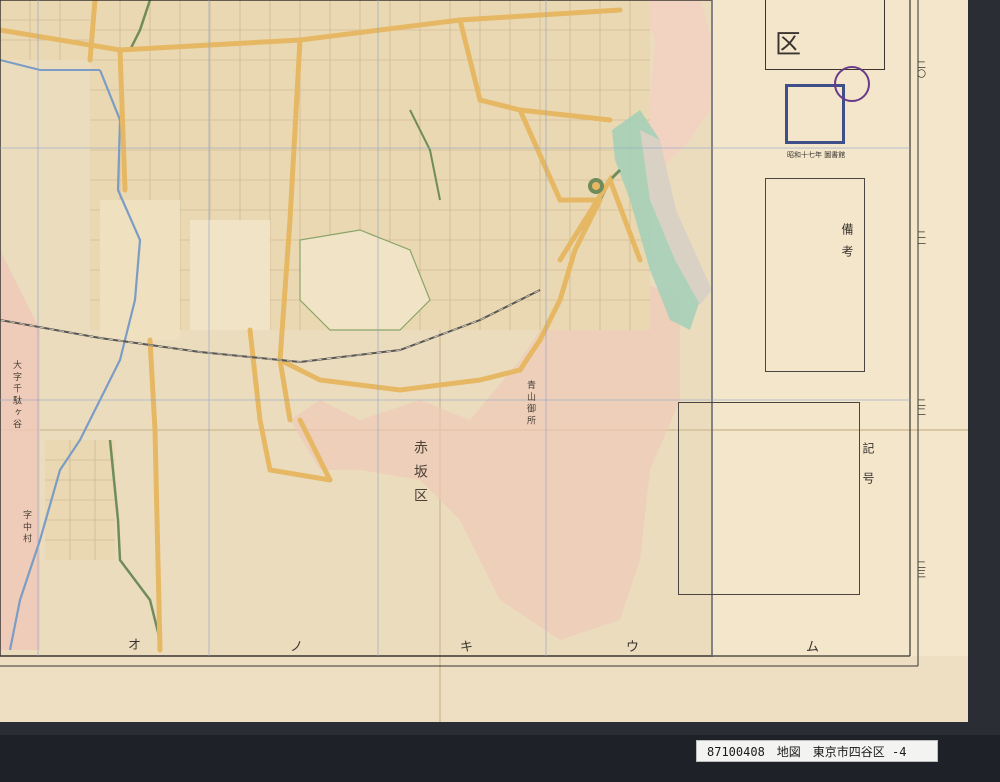  I want to click on caption-text: 87100408 地図 東京市四谷区 -4, so click(807, 751).